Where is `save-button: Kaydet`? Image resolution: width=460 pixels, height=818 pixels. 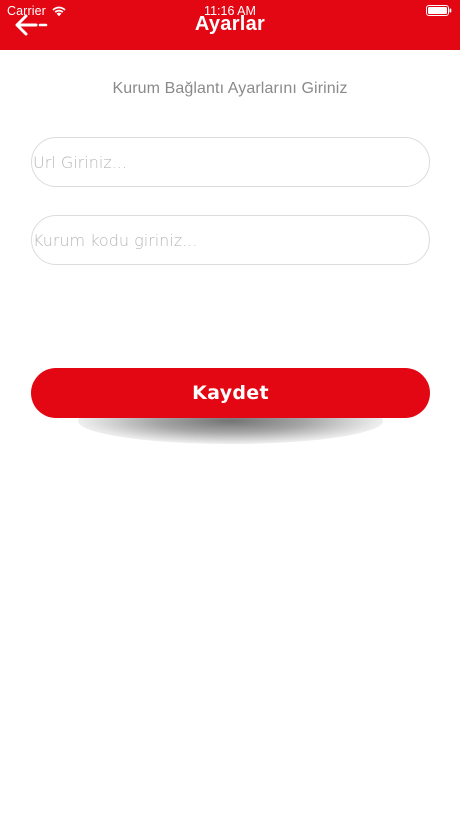 save-button: Kaydet is located at coordinates (230, 393).